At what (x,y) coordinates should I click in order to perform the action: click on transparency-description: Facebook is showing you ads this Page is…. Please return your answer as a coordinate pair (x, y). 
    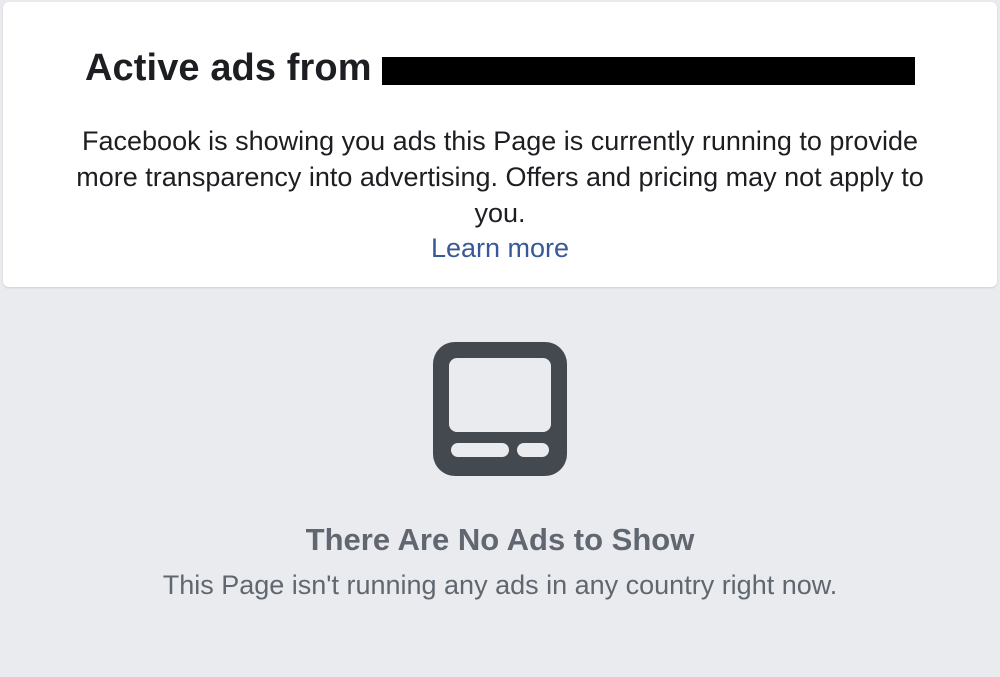
    Looking at the image, I should click on (500, 177).